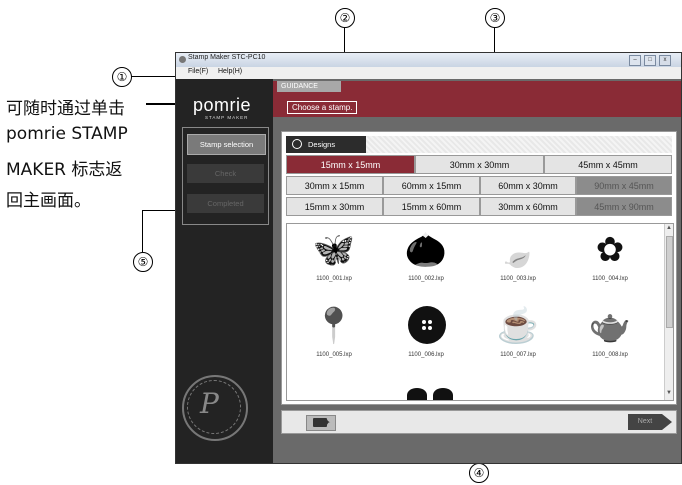 The image size is (682, 485). Describe the element at coordinates (431, 185) in the screenshot. I see `size-60x15: 60mm x 15mm` at that location.